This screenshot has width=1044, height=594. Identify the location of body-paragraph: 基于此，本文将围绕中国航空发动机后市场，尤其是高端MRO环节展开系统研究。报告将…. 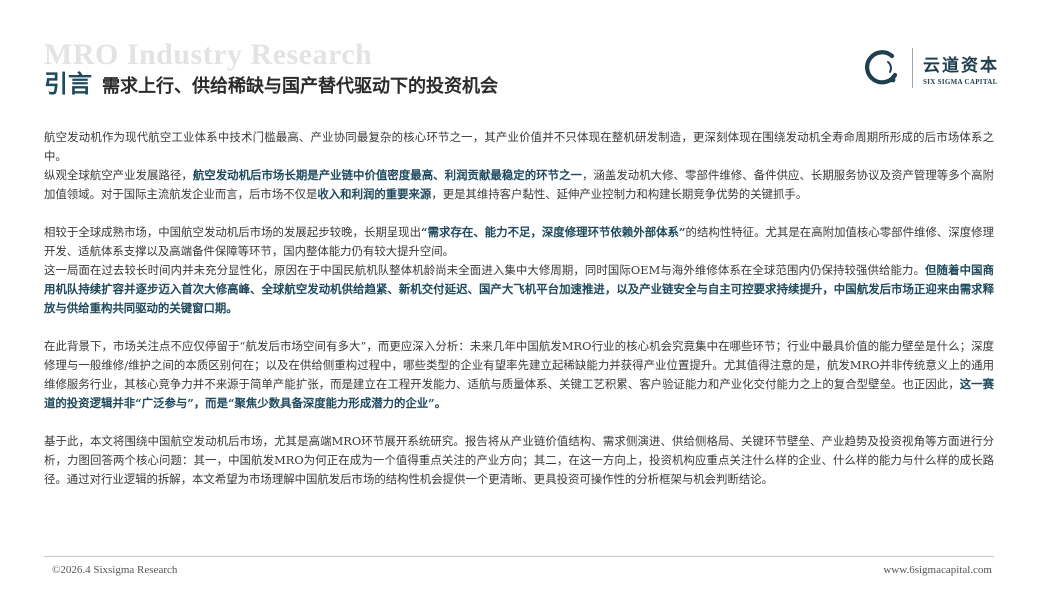
(519, 460).